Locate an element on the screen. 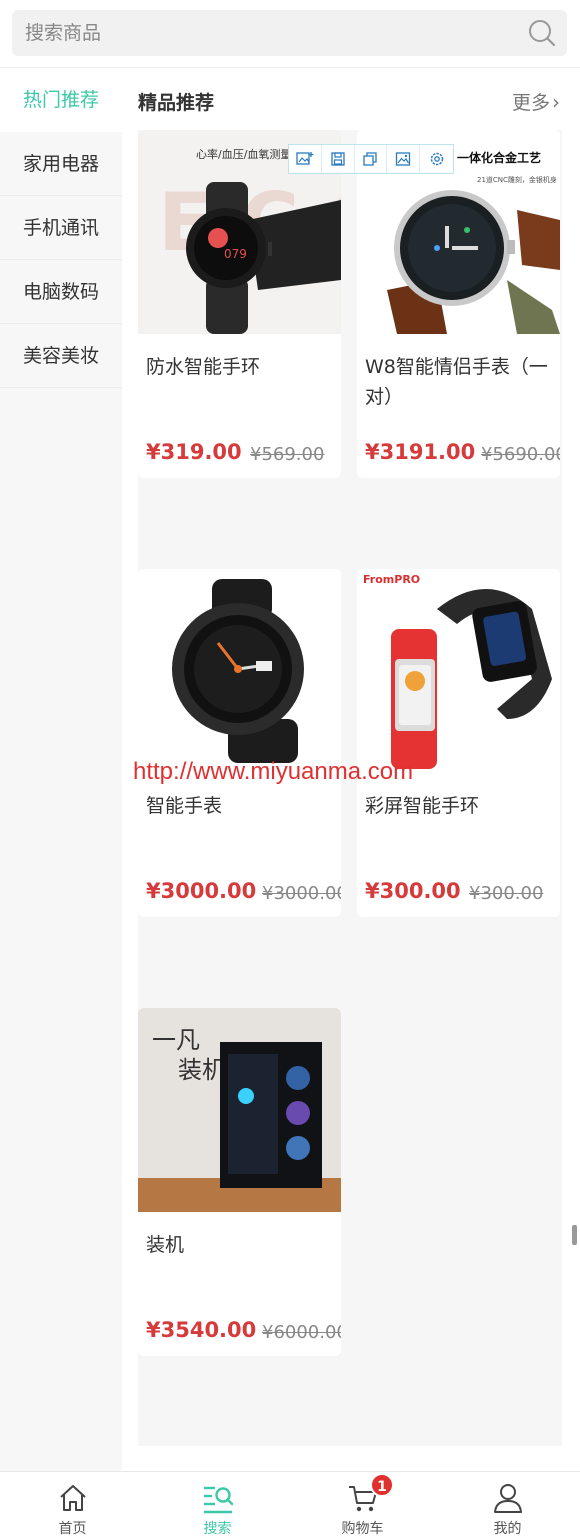  product-name: 彩屏智能手环 is located at coordinates (460, 806).